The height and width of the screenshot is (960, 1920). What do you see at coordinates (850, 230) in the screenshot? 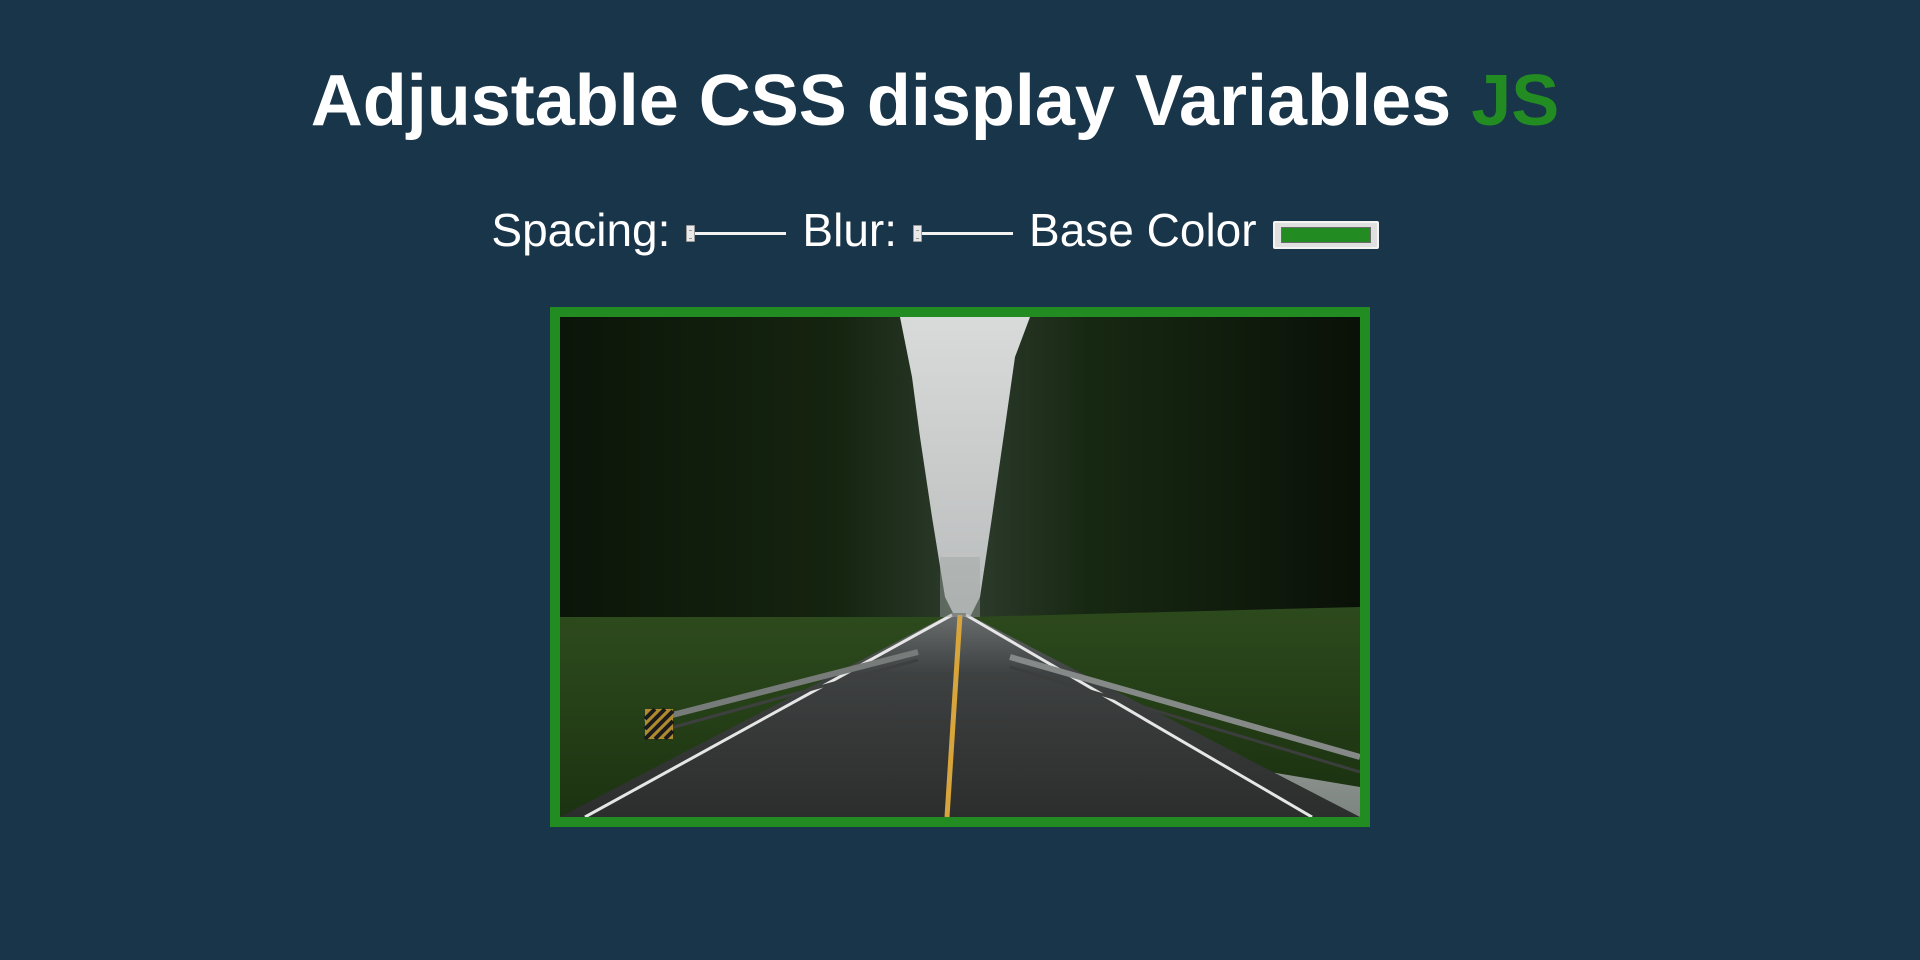
I see `blur-label: Blur:` at bounding box center [850, 230].